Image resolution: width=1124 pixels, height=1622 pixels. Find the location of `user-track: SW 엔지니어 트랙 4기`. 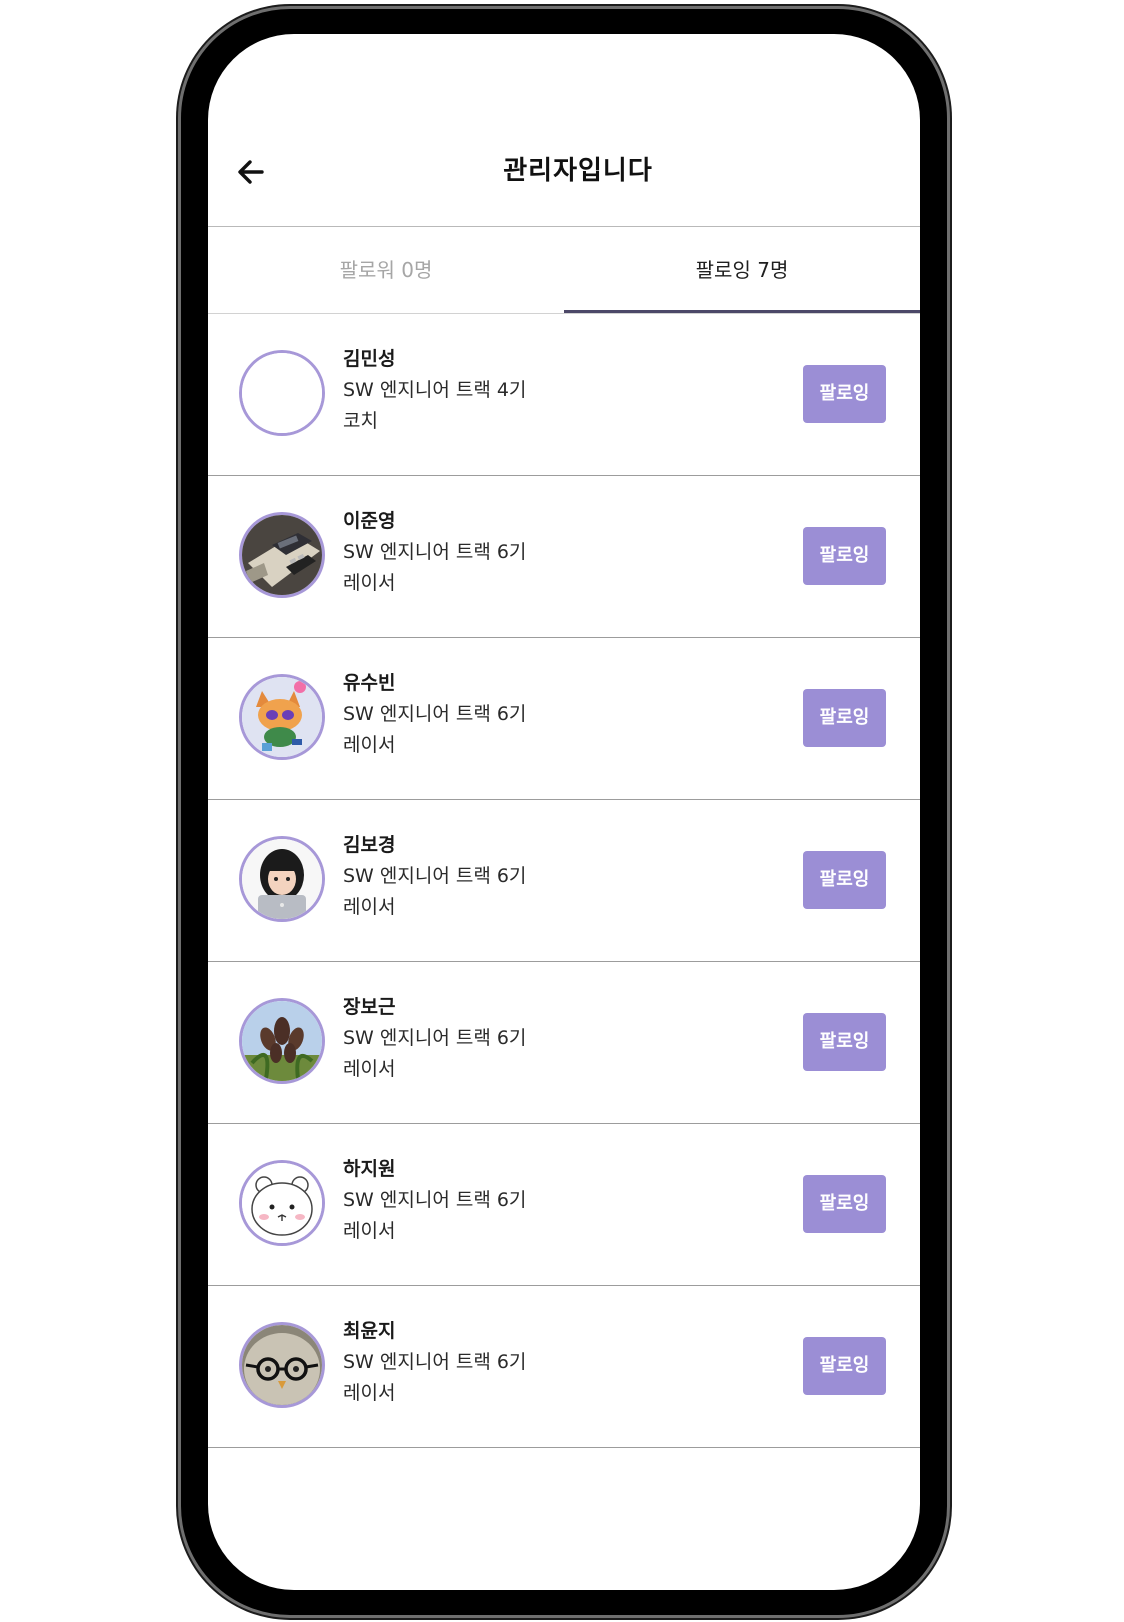

user-track: SW 엔지니어 트랙 4기 is located at coordinates (435, 390).